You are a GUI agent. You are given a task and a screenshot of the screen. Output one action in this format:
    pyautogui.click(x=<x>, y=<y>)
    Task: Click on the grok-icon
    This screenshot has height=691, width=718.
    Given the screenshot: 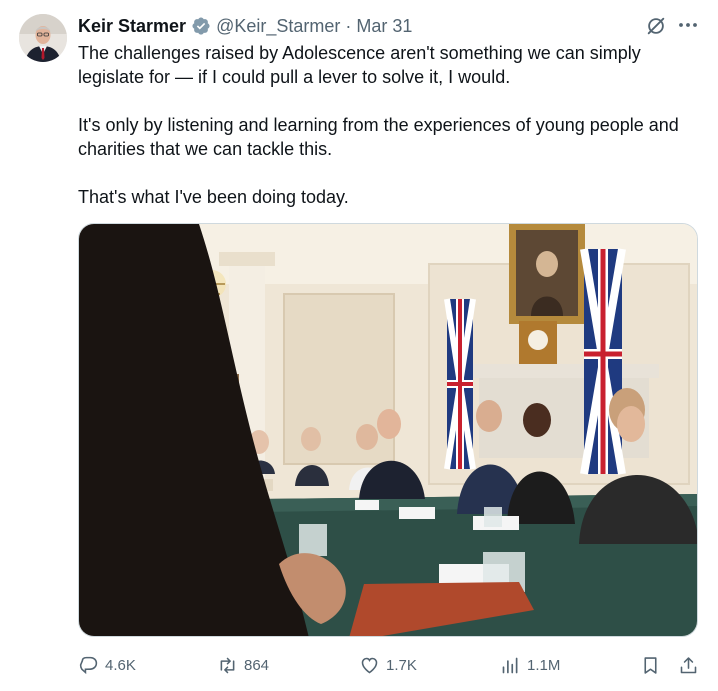 What is the action you would take?
    pyautogui.click(x=656, y=26)
    